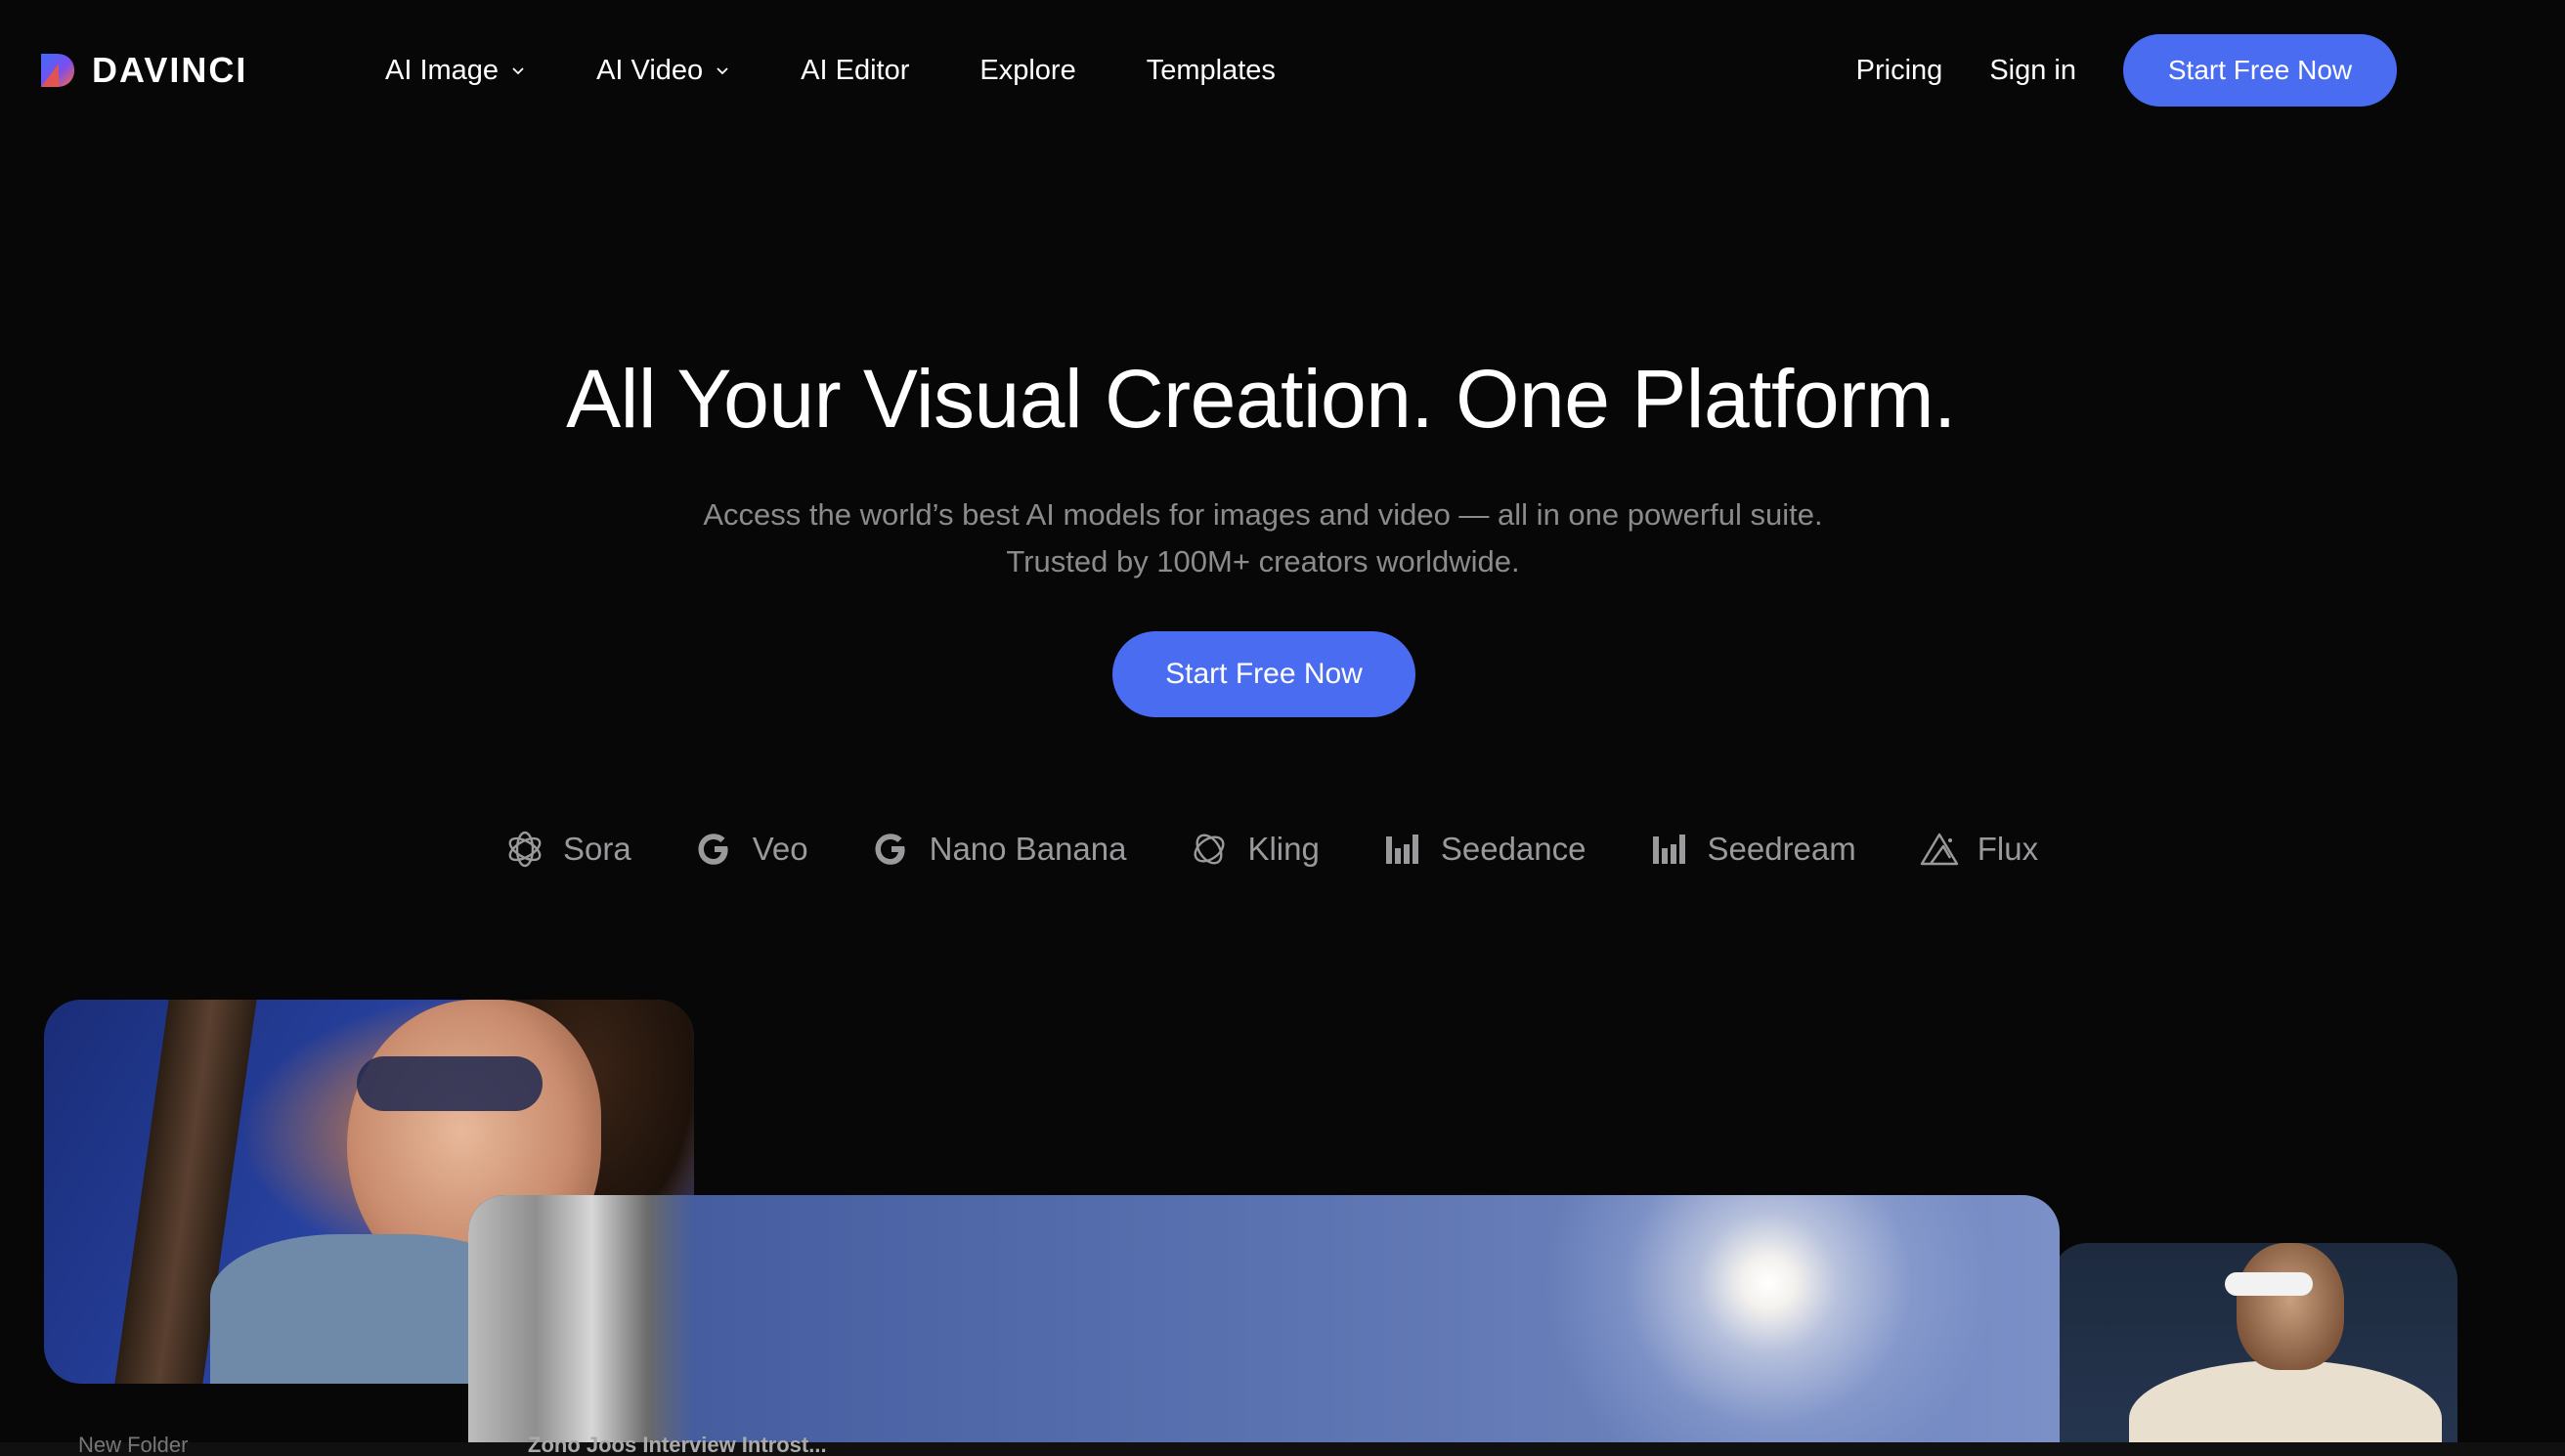 This screenshot has width=2565, height=1456. I want to click on model-sora: Sora, so click(567, 849).